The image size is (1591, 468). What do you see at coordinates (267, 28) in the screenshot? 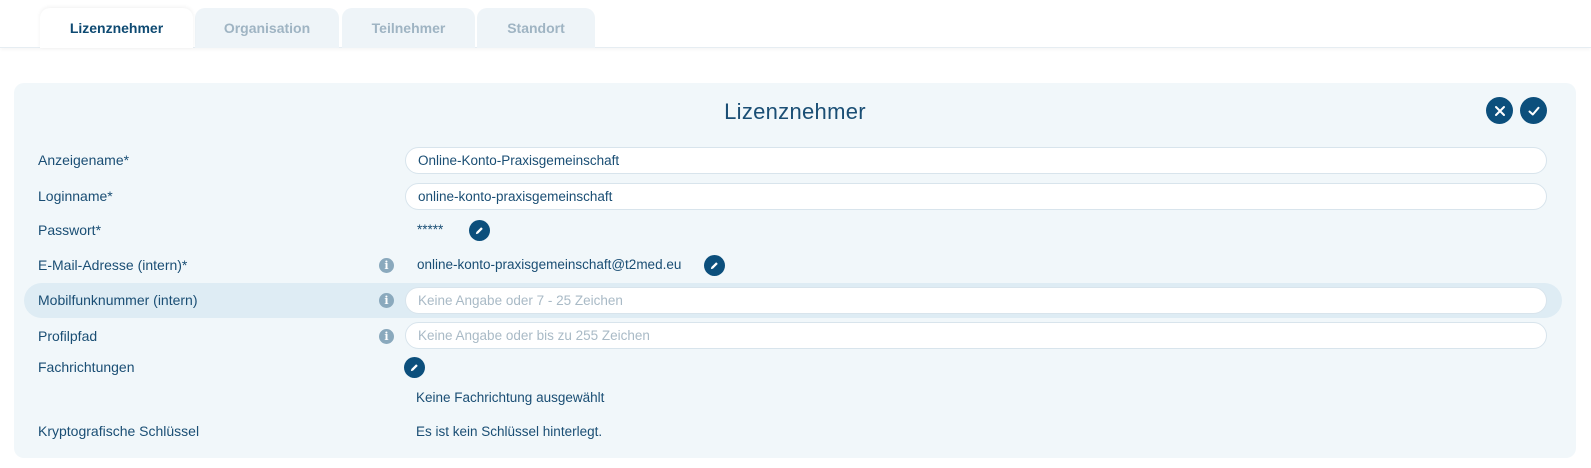
I see `tab-organisation: Organisation` at bounding box center [267, 28].